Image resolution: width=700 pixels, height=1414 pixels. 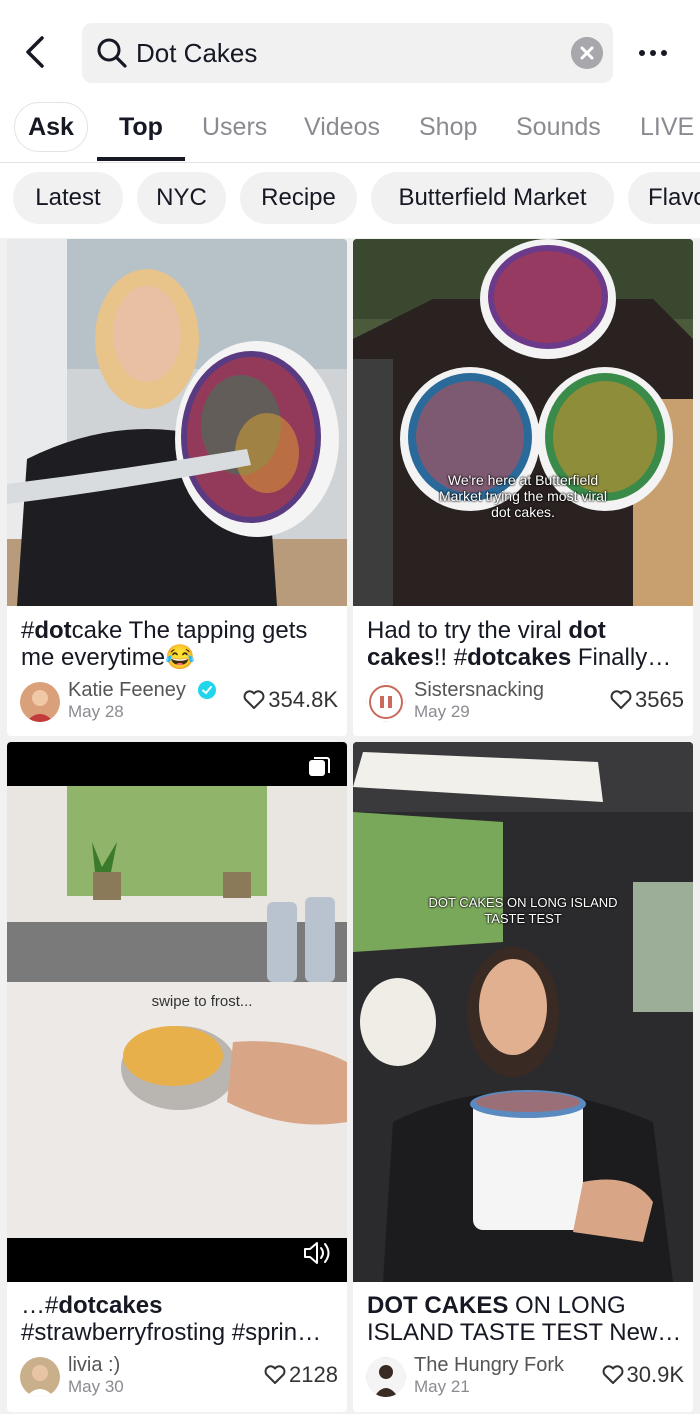 What do you see at coordinates (317, 1253) in the screenshot?
I see `sound-icon` at bounding box center [317, 1253].